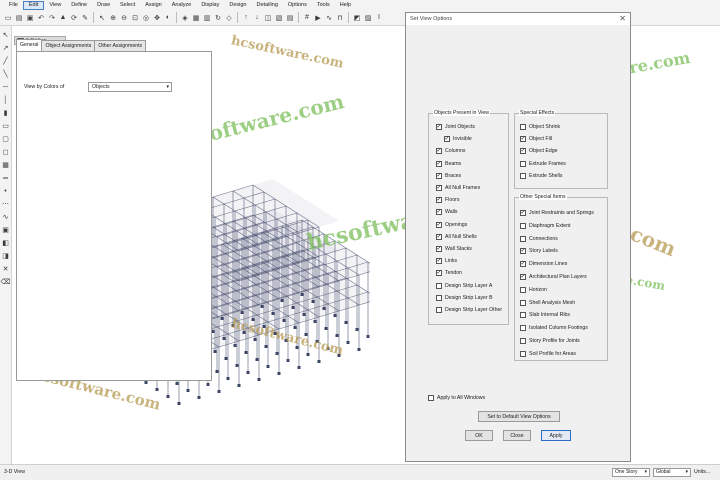  What do you see at coordinates (450, 151) in the screenshot?
I see `objects-present-item: ✓ Columns` at bounding box center [450, 151].